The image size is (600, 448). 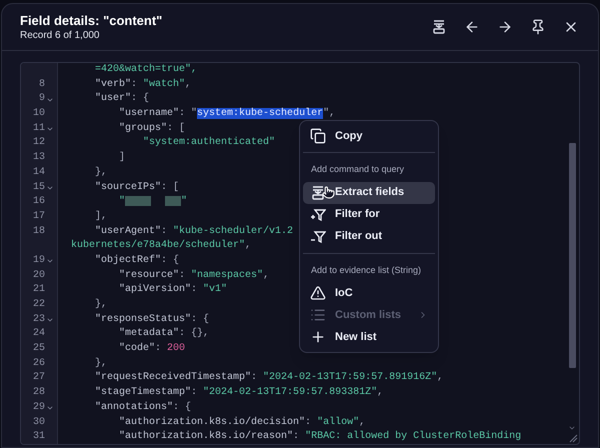 I want to click on code-token: "2024-02-13T17:59:57.893381Z", so click(x=290, y=392).